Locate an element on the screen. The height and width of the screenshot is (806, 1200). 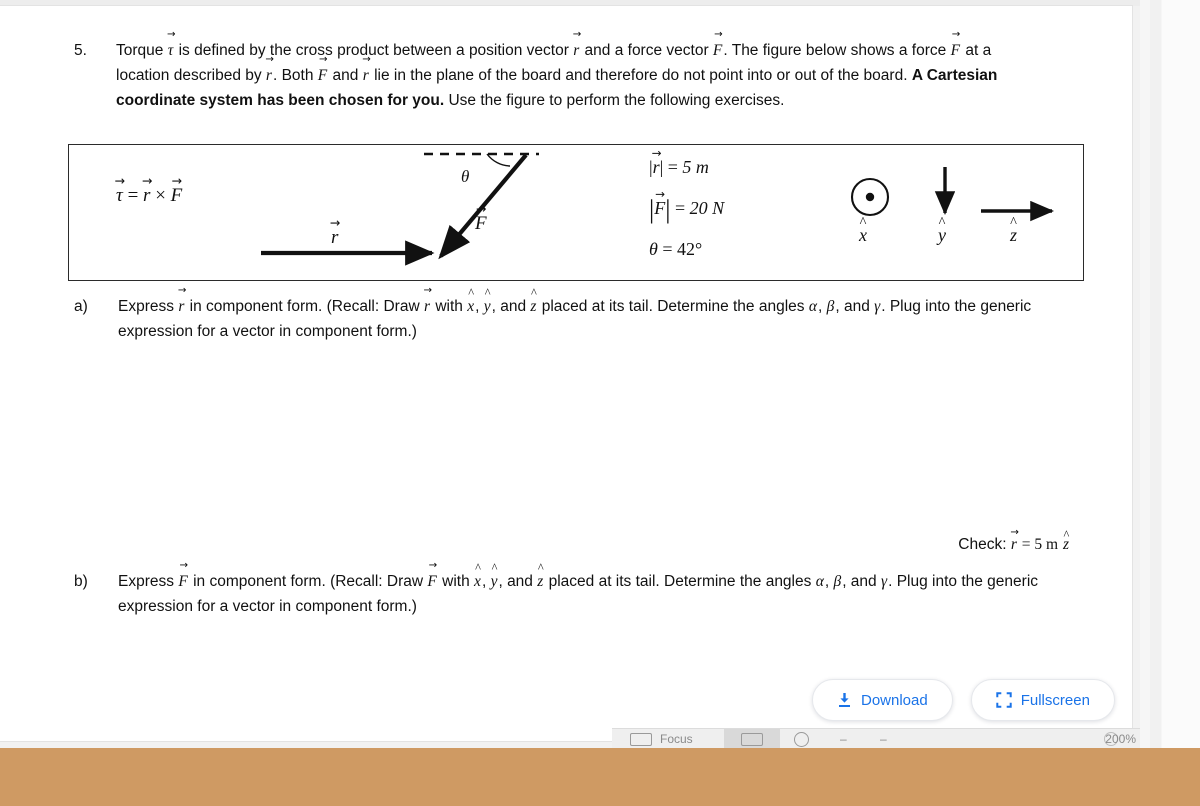
intro-seg-1: Torque is located at coordinates (142, 50).